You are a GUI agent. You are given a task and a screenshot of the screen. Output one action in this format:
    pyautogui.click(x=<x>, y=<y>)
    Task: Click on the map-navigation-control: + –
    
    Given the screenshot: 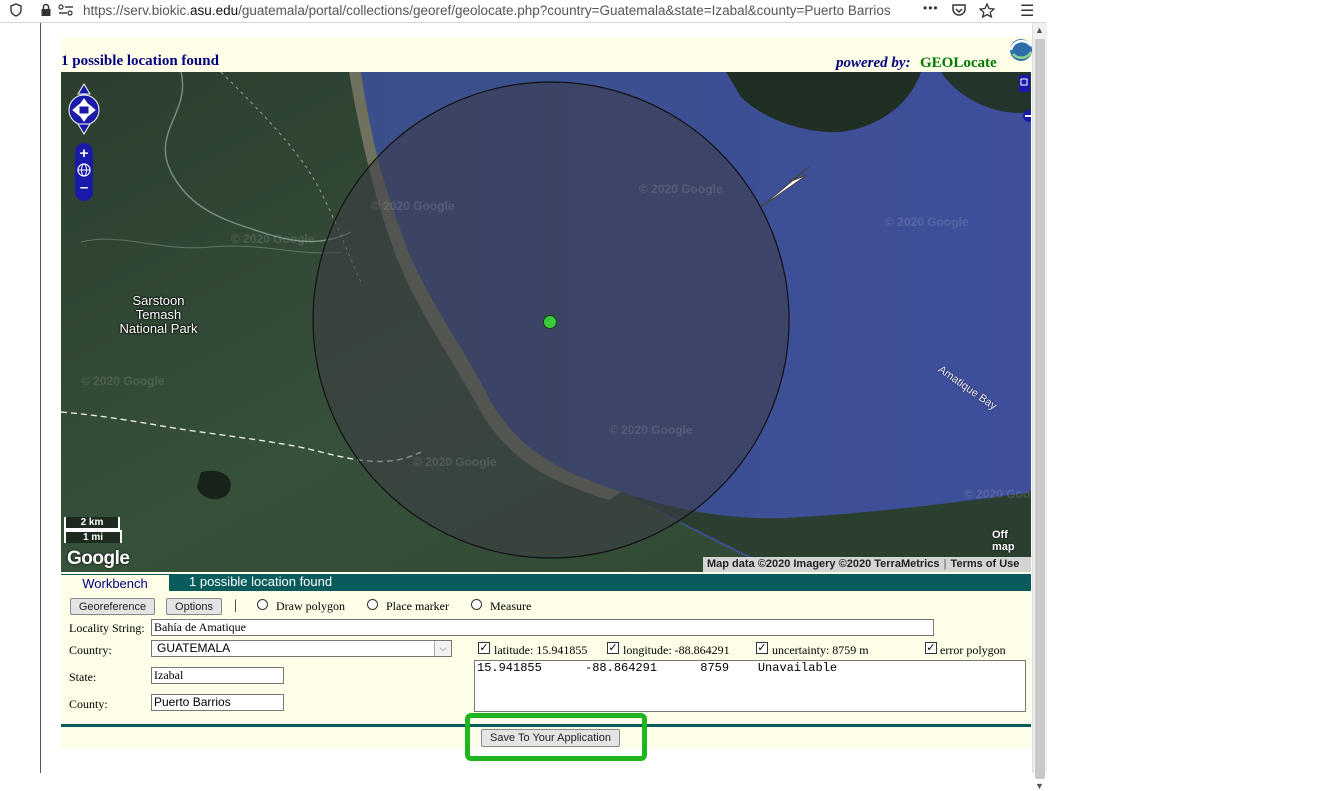 What is the action you would take?
    pyautogui.click(x=85, y=145)
    